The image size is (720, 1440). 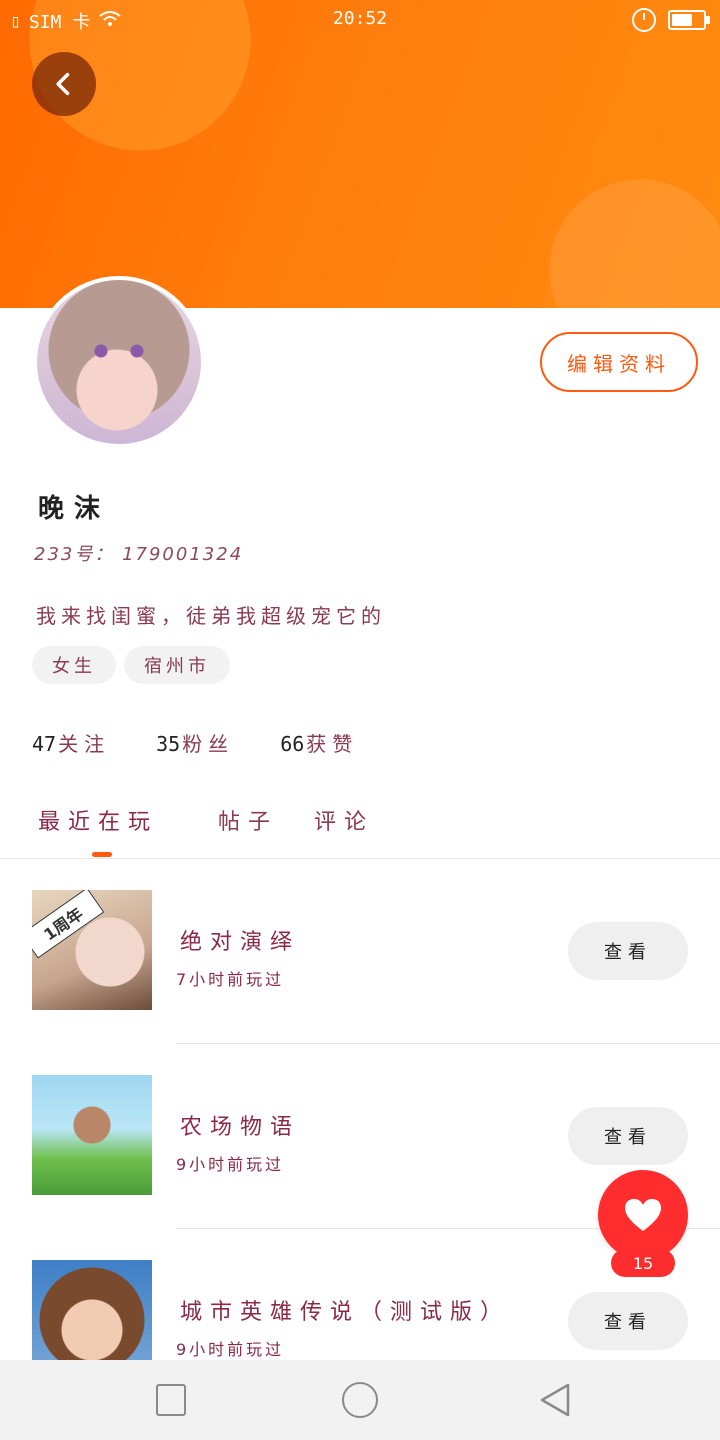 I want to click on nav-home-icon, so click(x=360, y=1400).